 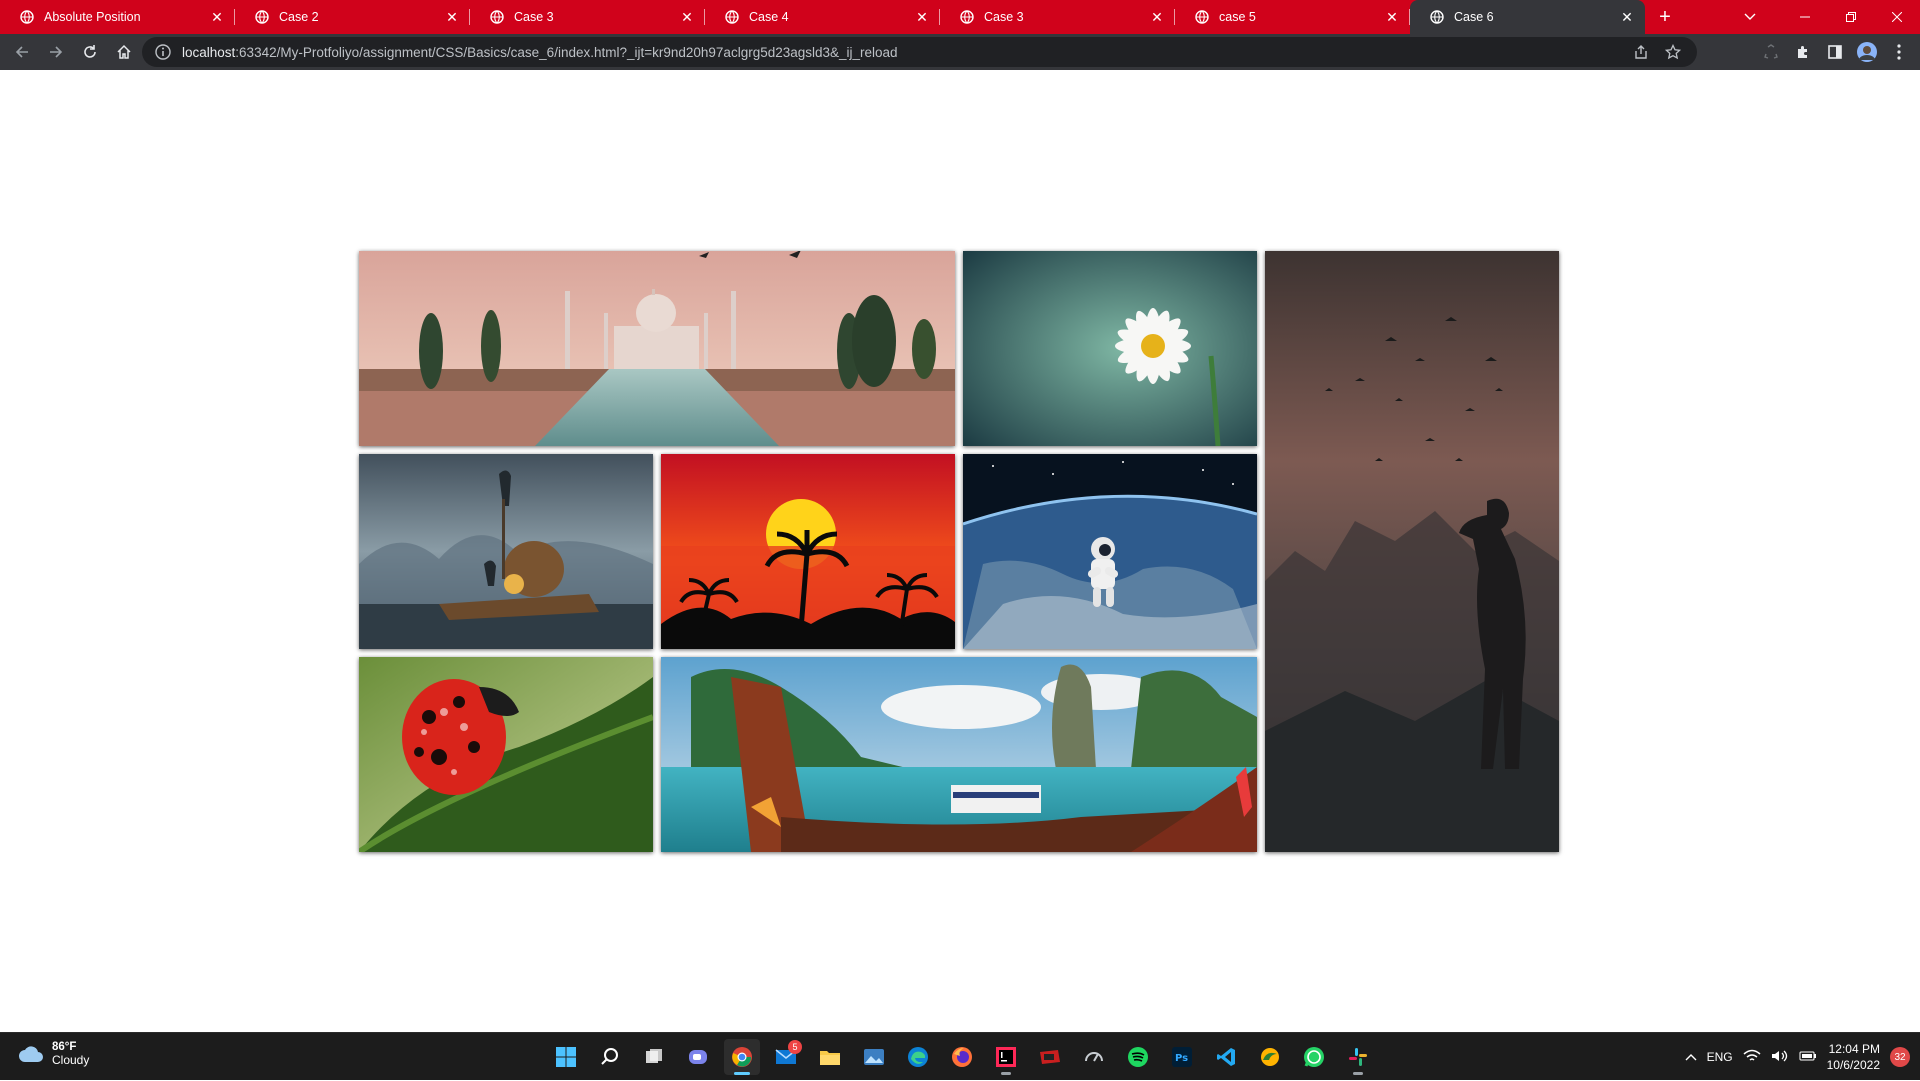 I want to click on spotify-icon, so click(x=1138, y=1057).